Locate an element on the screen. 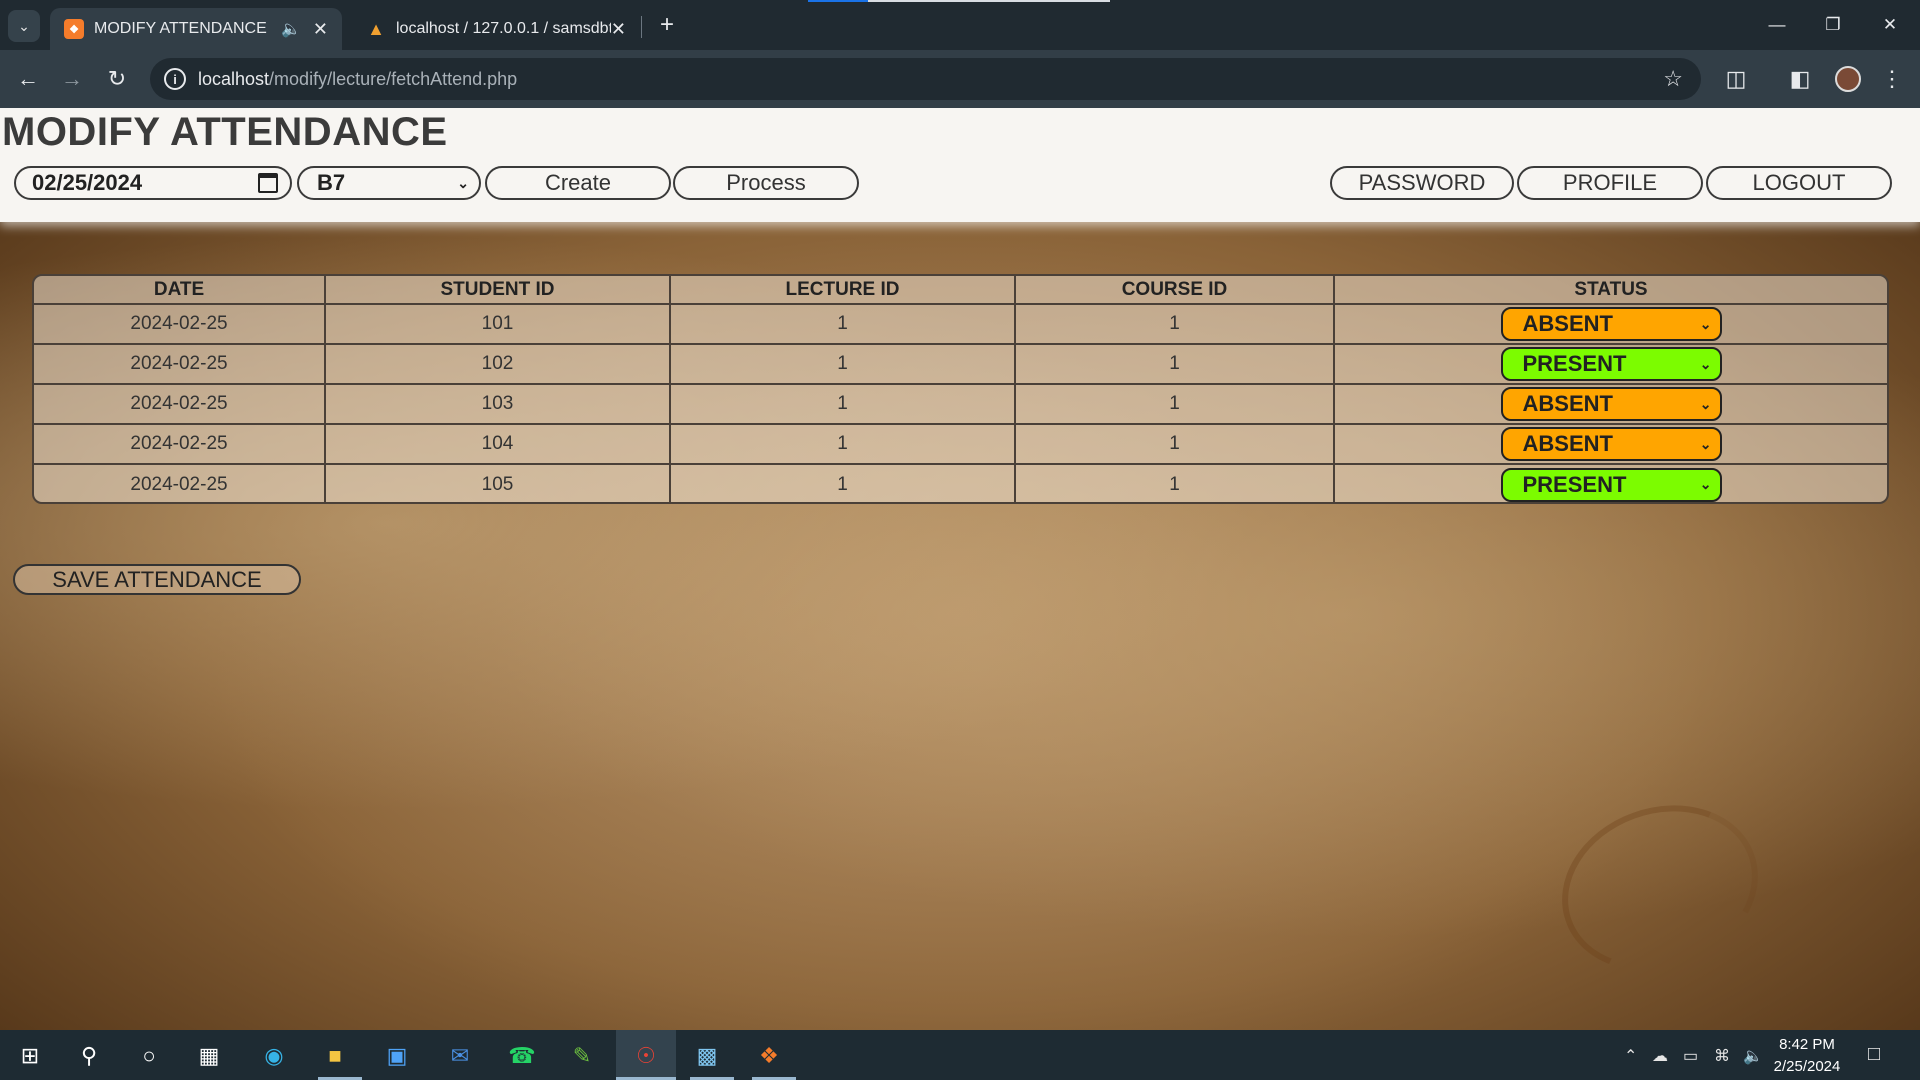  bookmark-star-icon: ☆ is located at coordinates (1673, 79).